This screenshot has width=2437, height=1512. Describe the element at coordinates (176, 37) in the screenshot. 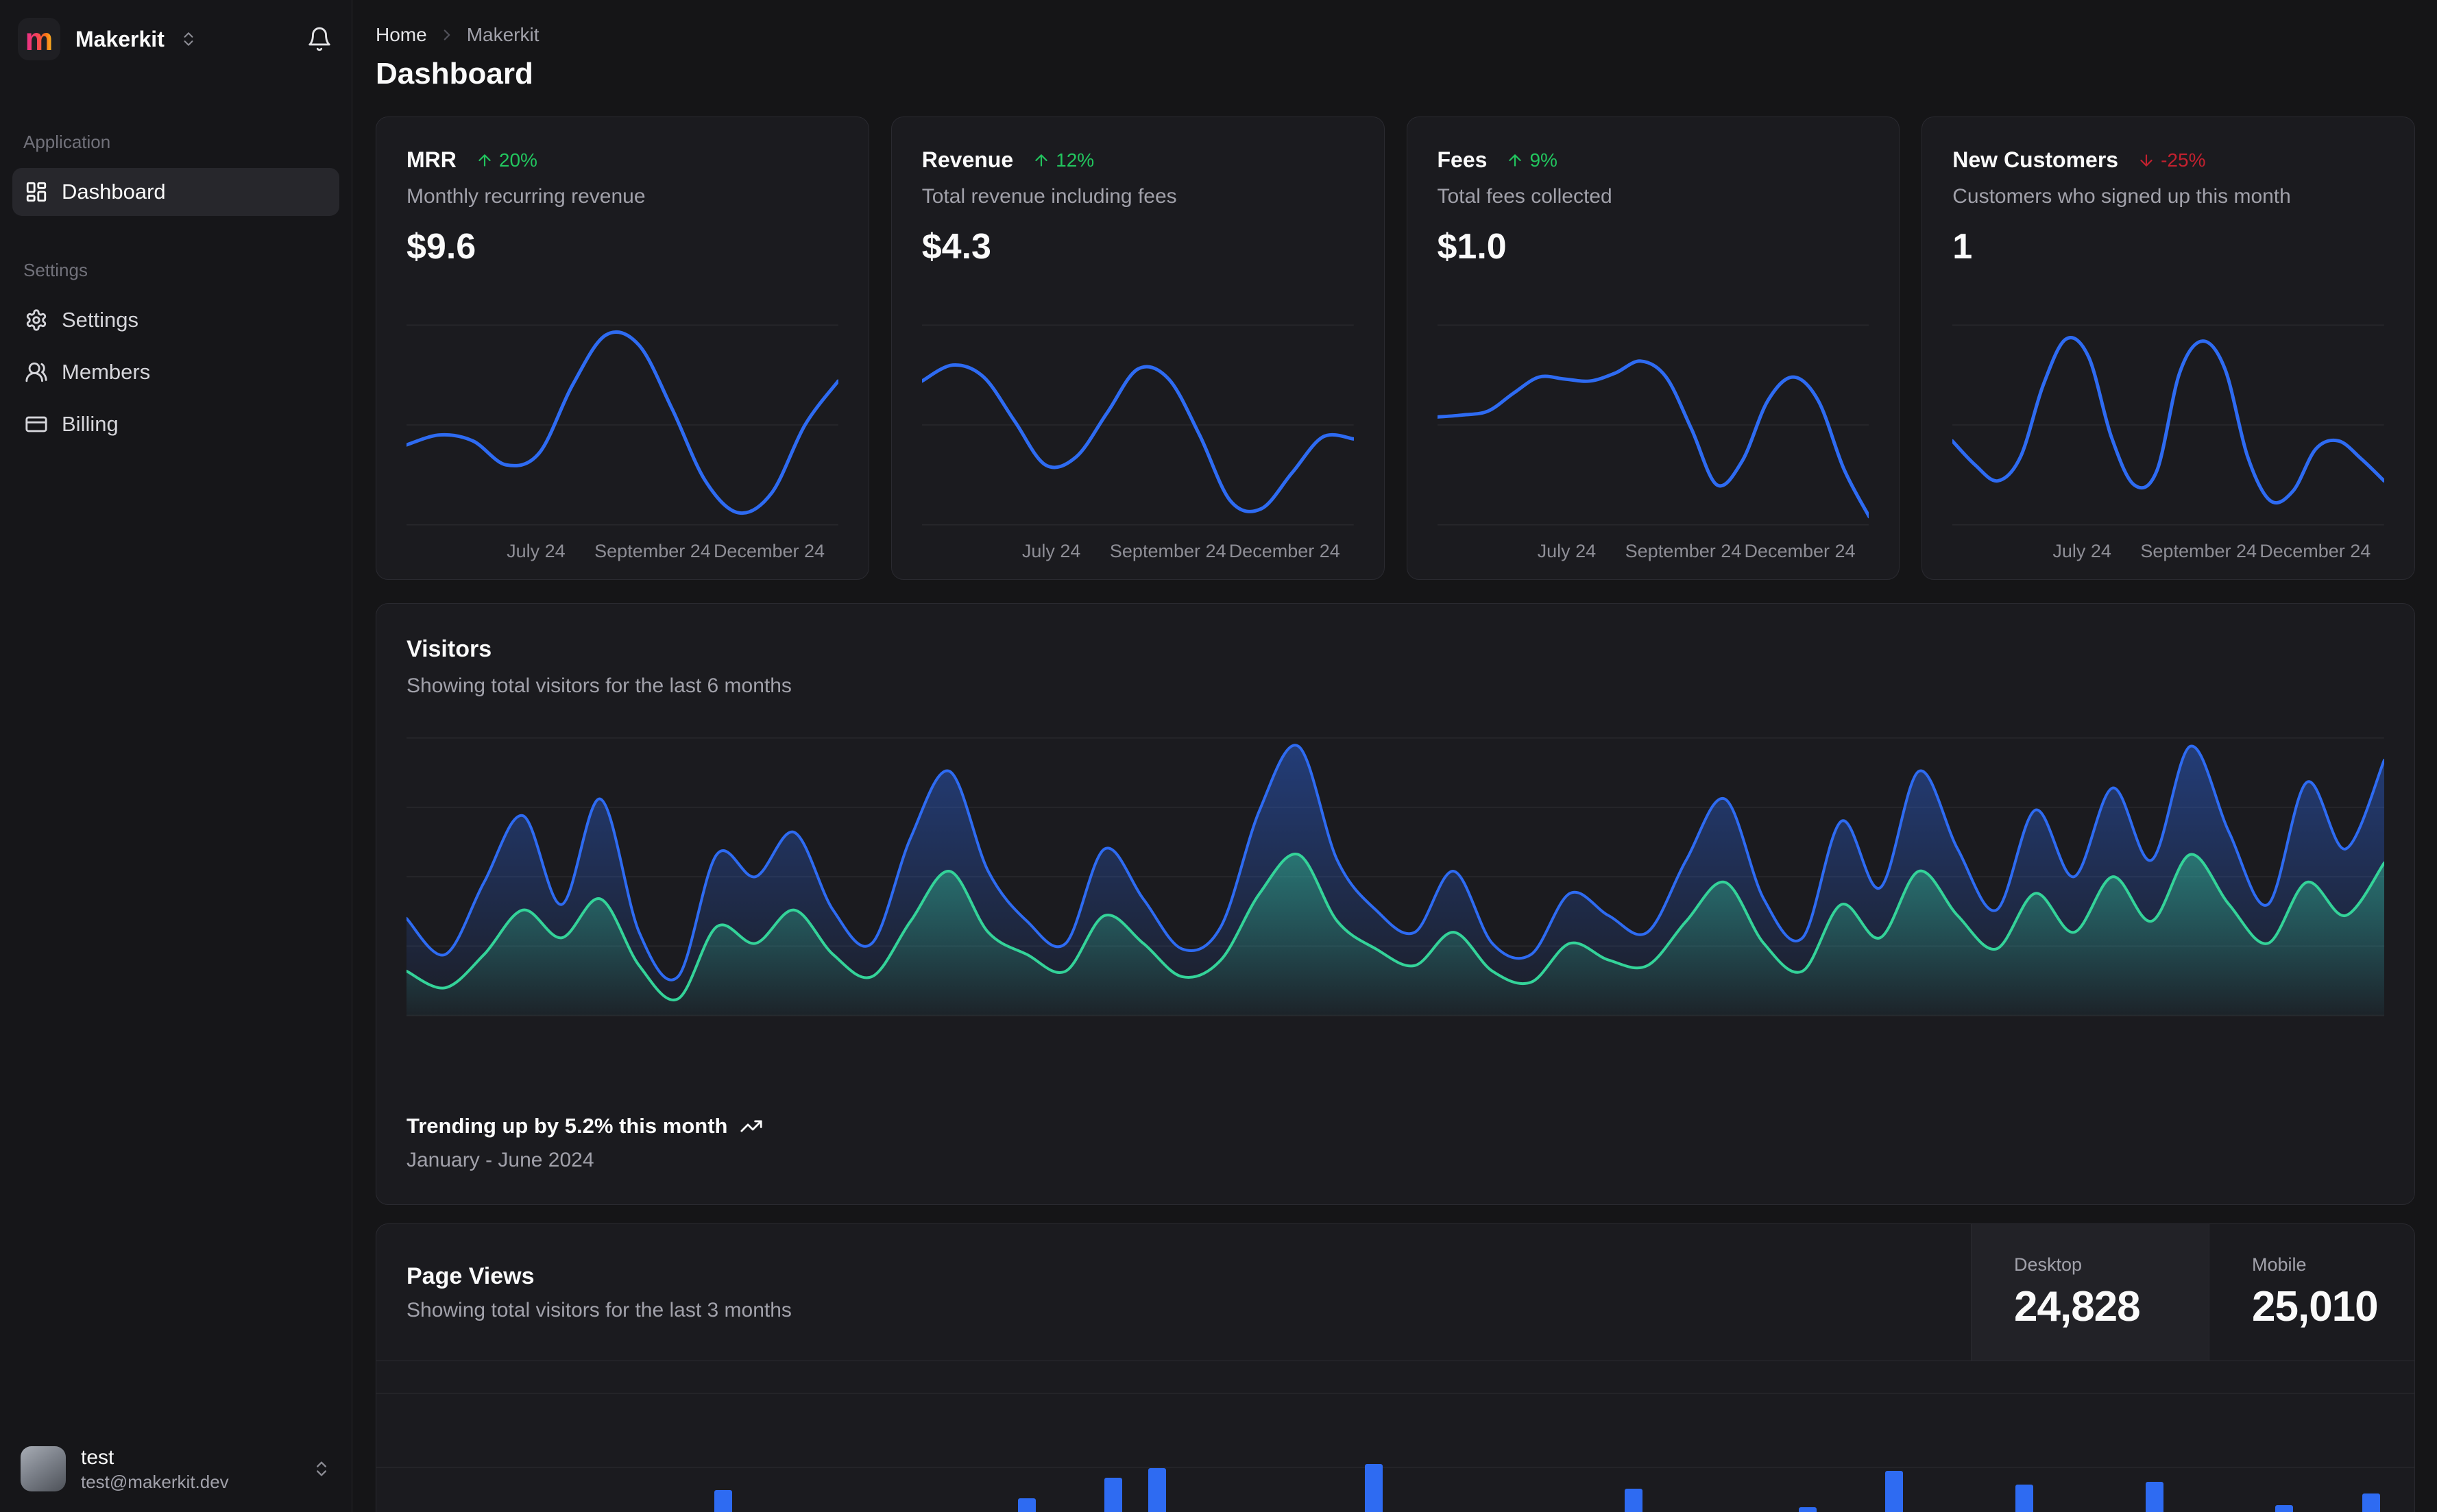

I see `team-switcher: m Makerkit` at that location.